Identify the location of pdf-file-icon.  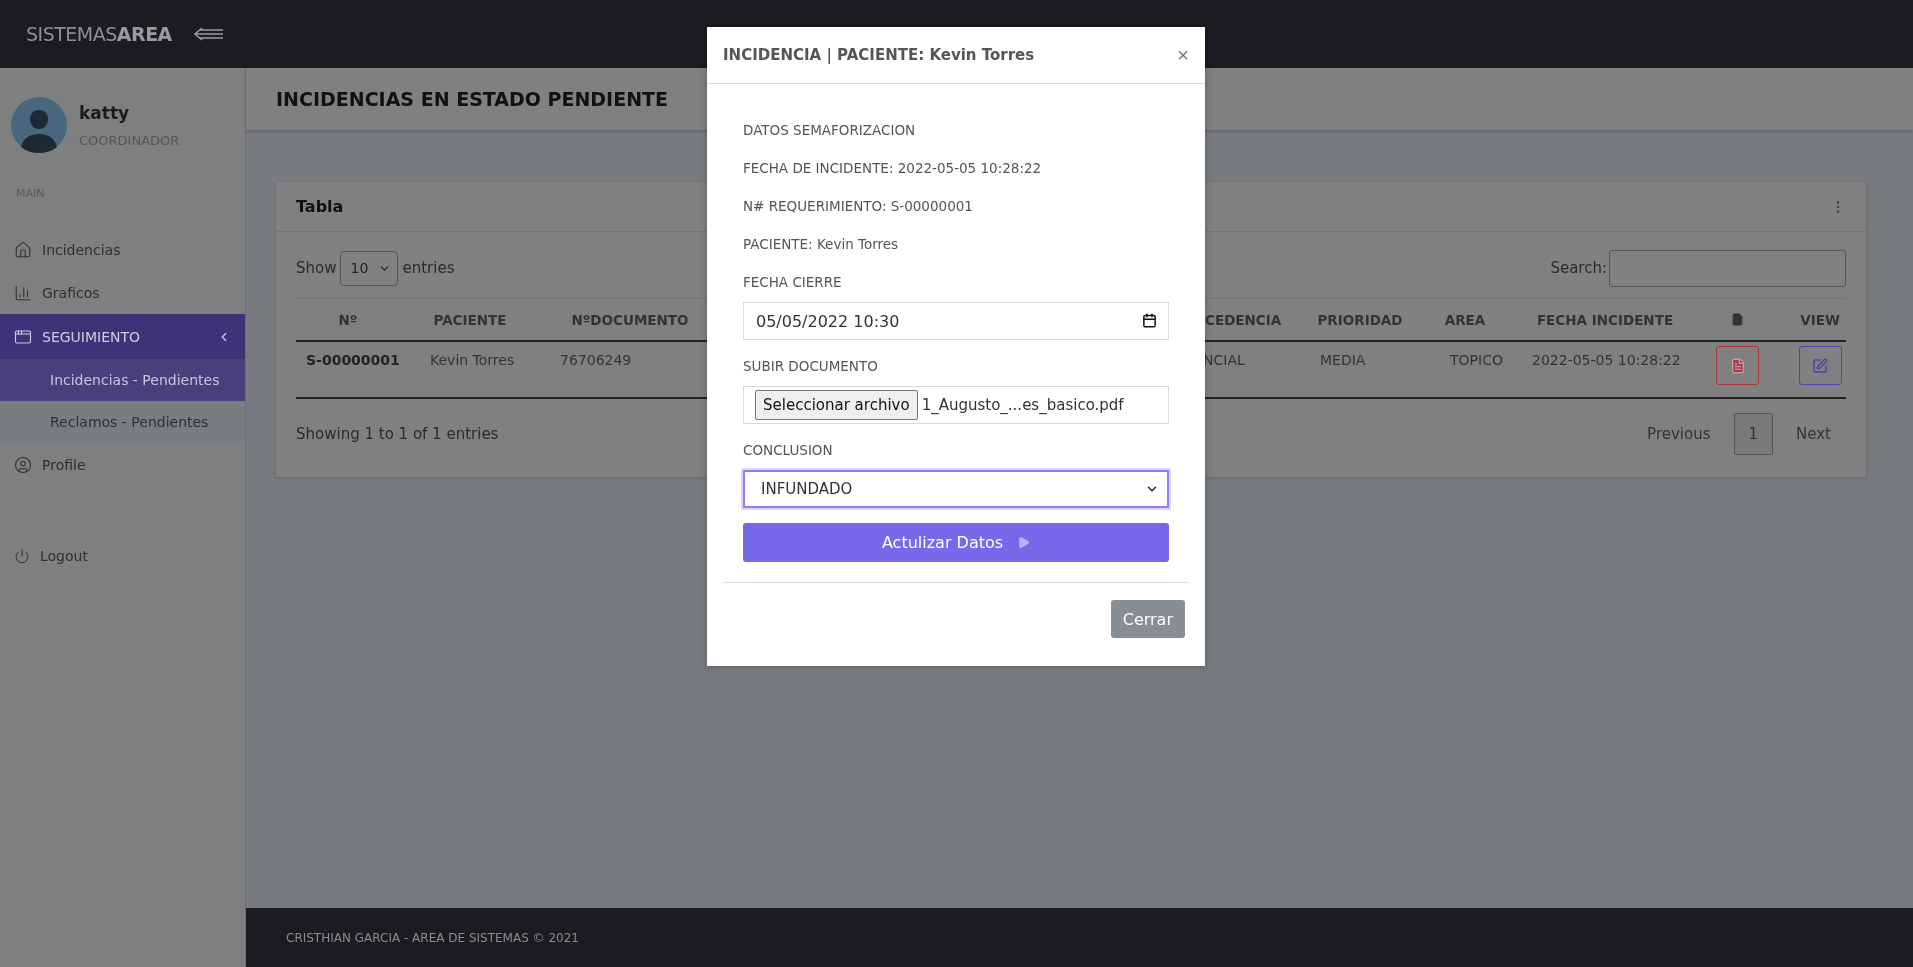
(1737, 365).